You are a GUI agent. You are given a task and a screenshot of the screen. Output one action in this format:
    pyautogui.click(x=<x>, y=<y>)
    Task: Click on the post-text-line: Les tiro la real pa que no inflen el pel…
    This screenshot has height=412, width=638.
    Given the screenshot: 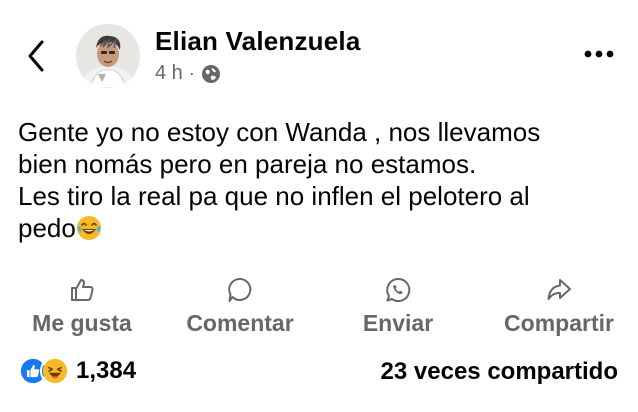 What is the action you would take?
    pyautogui.click(x=274, y=196)
    